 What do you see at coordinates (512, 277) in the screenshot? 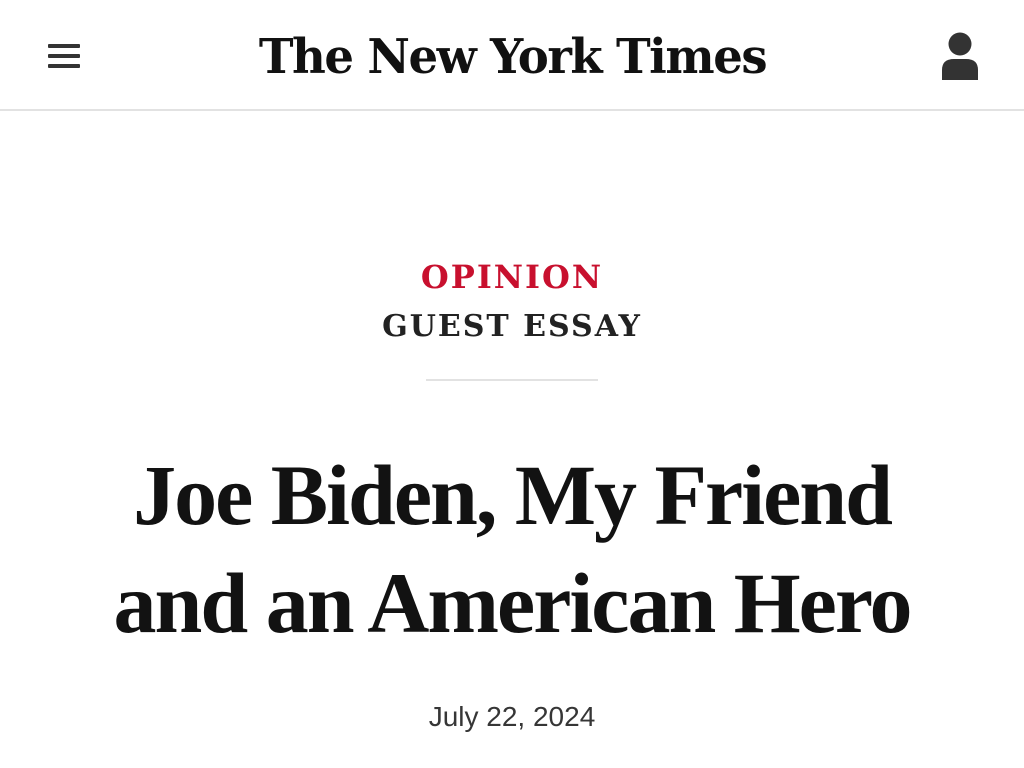
I see `section-label: OPINION` at bounding box center [512, 277].